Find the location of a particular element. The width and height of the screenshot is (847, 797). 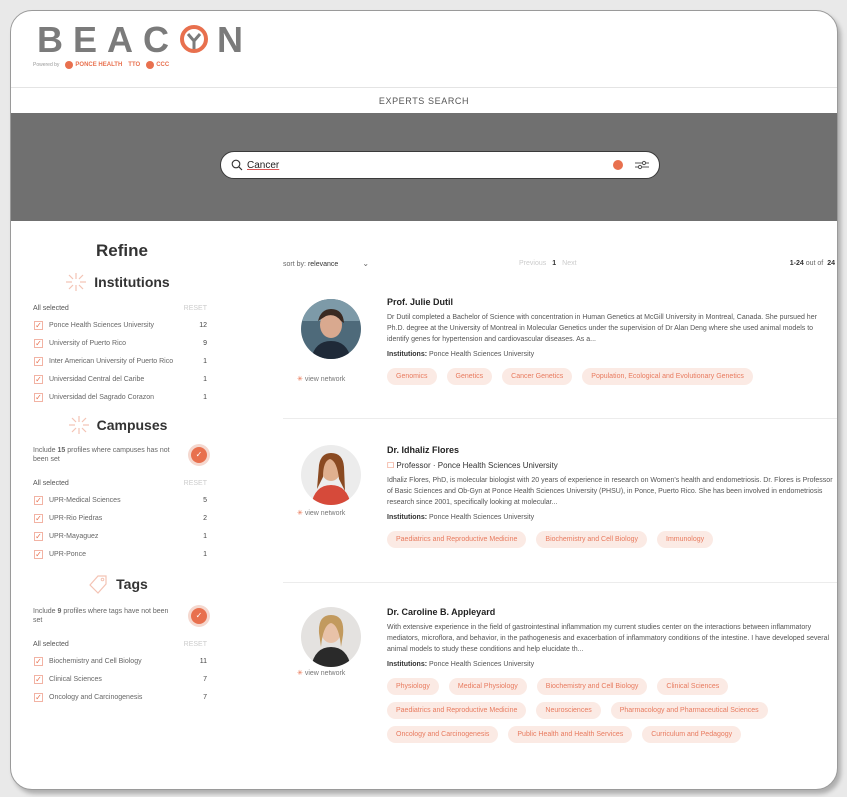

sort-dropdown: sort by: relevance ⌄ is located at coordinates (326, 263).